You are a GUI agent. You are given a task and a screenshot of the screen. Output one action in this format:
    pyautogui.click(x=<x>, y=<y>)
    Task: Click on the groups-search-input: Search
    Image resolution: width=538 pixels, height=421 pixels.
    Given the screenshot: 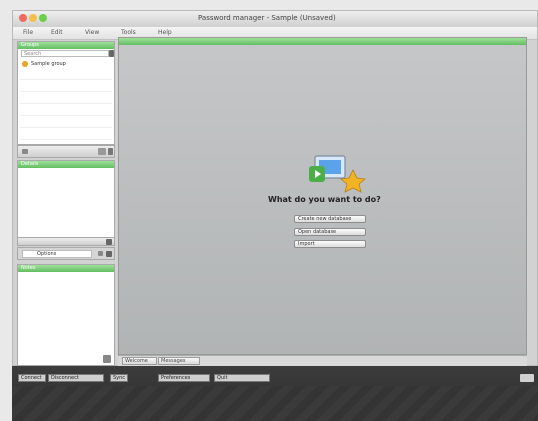 What is the action you would take?
    pyautogui.click(x=65, y=53)
    